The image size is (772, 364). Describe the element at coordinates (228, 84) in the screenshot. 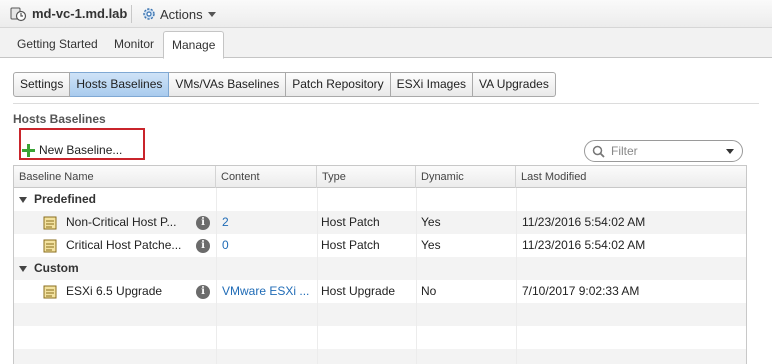

I see `subtab-vms-vas-baselines: VMs/VAs Baselines` at that location.